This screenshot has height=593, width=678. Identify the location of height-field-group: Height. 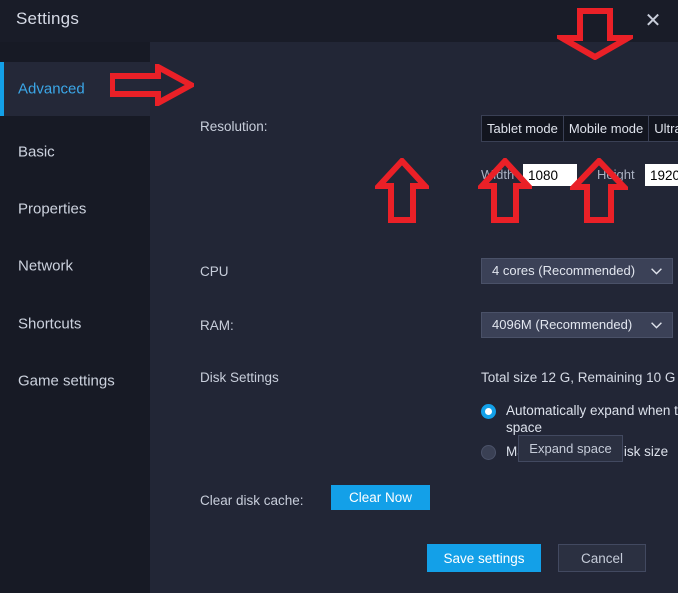
(637, 175).